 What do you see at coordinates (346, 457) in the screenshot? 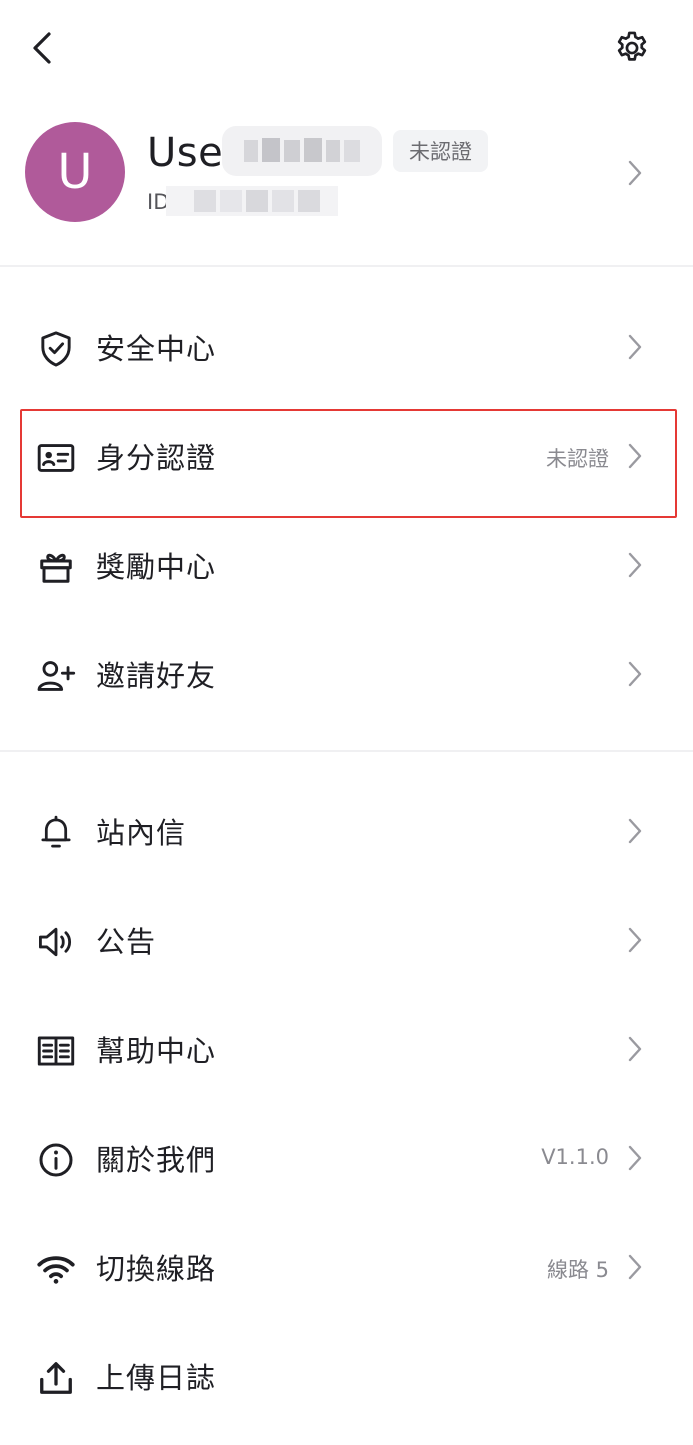
I see `menu-item-identity-verification: 身分認證 未認證` at bounding box center [346, 457].